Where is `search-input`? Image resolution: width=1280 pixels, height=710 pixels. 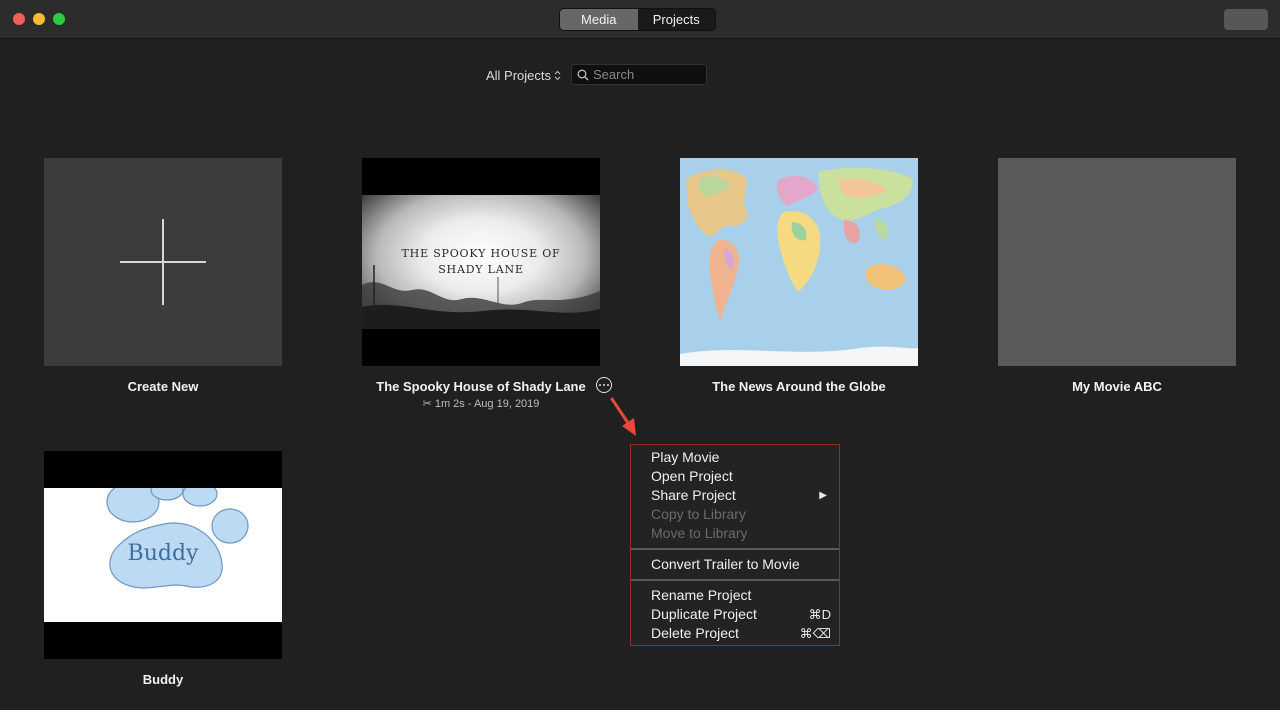 search-input is located at coordinates (648, 74).